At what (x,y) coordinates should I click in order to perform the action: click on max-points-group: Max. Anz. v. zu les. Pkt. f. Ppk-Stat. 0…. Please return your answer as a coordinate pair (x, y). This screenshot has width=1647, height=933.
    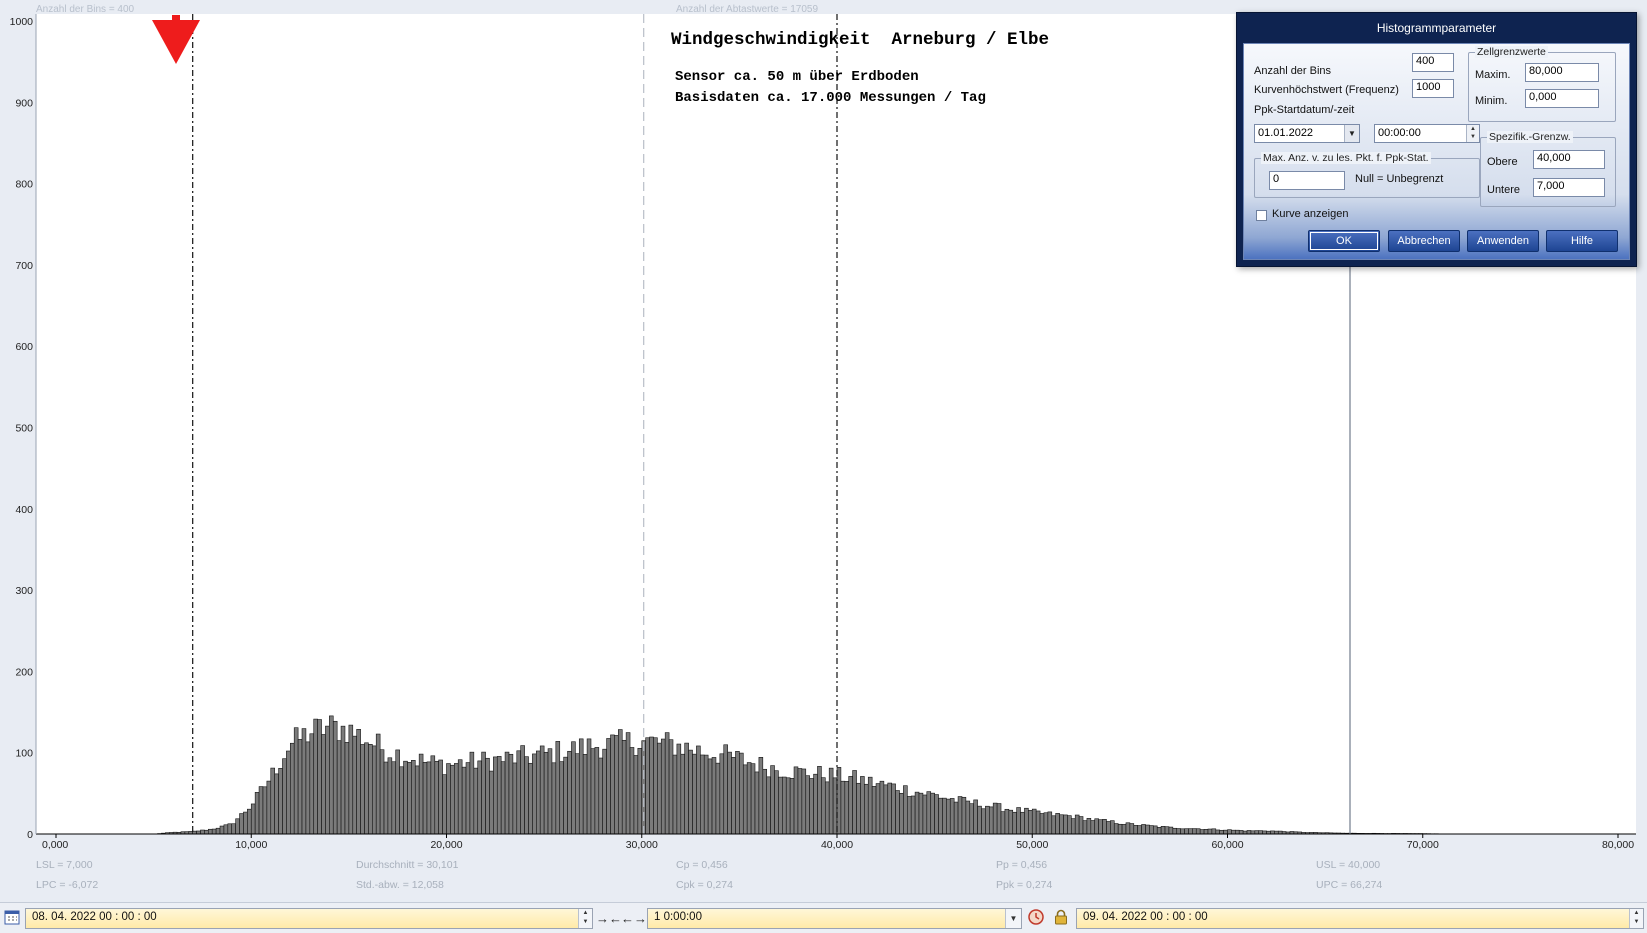
    Looking at the image, I should click on (1367, 175).